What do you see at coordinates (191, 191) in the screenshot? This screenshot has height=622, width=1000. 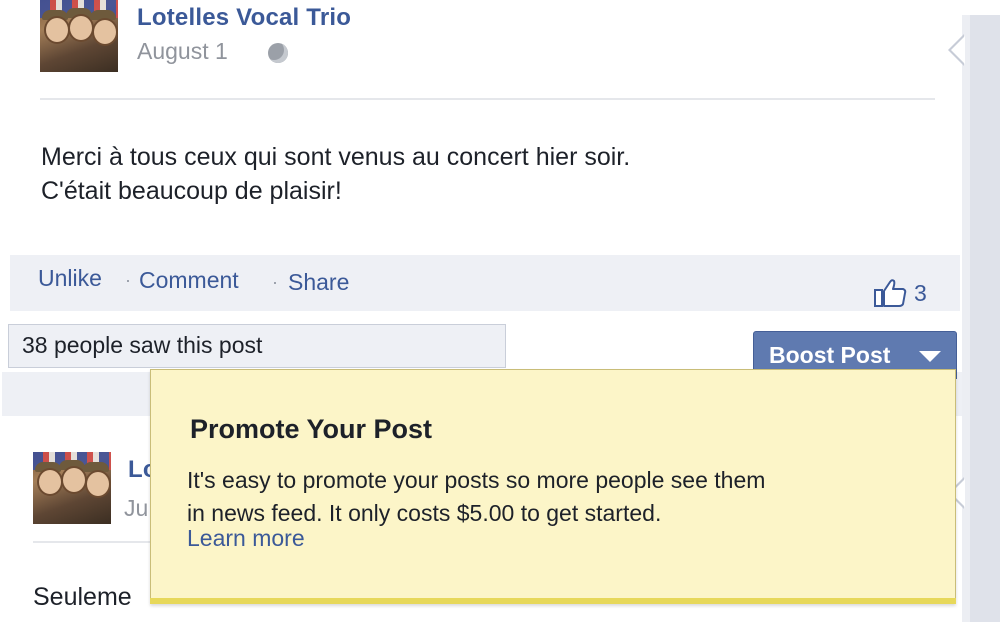 I see `post-text-line2: C'était beaucoup de plaisir!` at bounding box center [191, 191].